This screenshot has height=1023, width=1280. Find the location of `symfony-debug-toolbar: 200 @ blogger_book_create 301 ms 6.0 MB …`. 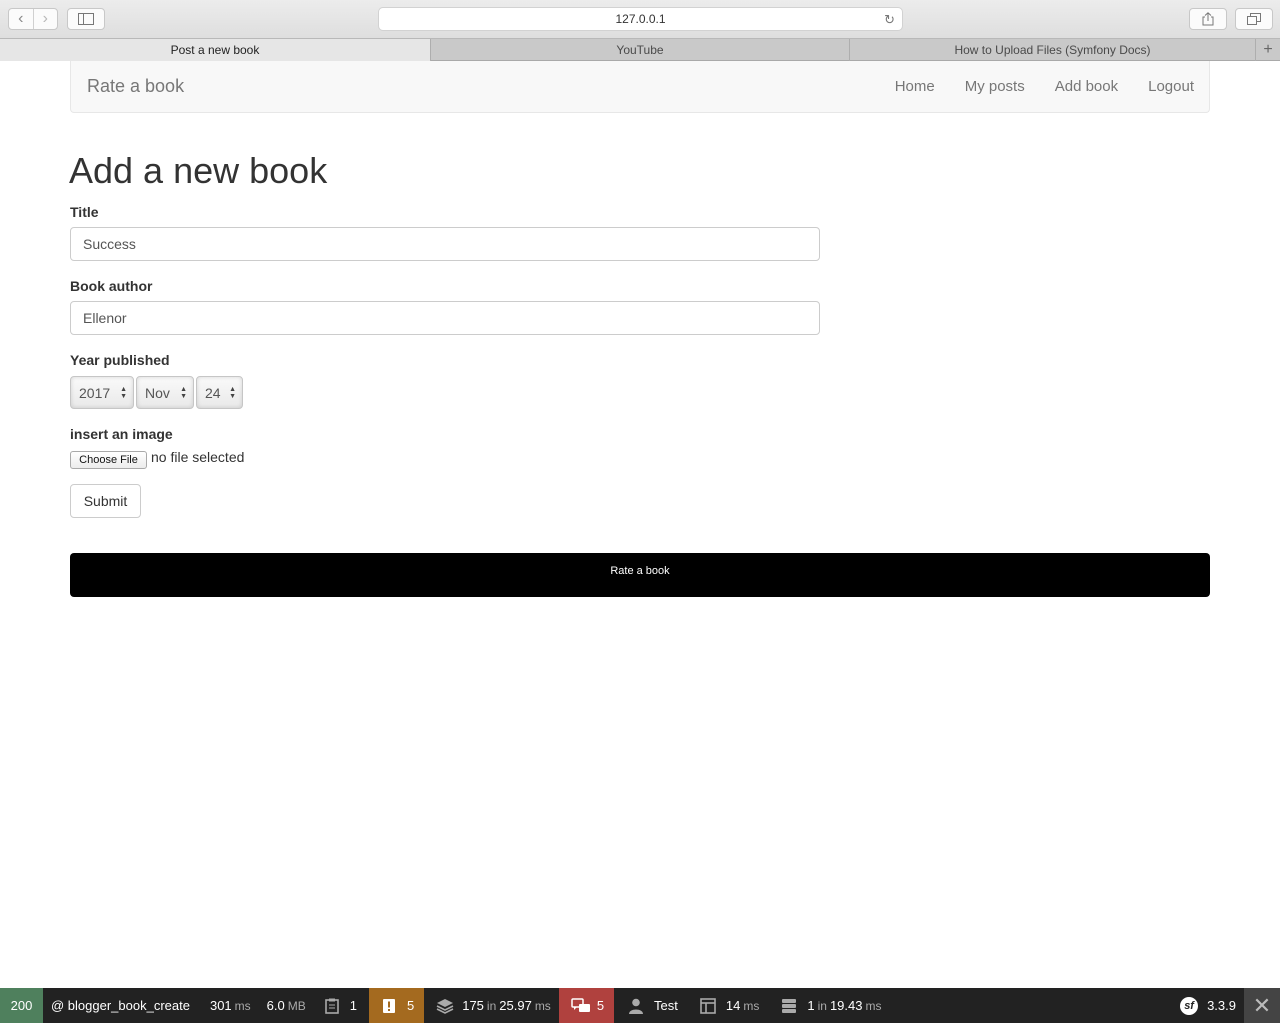

symfony-debug-toolbar: 200 @ blogger_book_create 301 ms 6.0 MB … is located at coordinates (640, 1005).